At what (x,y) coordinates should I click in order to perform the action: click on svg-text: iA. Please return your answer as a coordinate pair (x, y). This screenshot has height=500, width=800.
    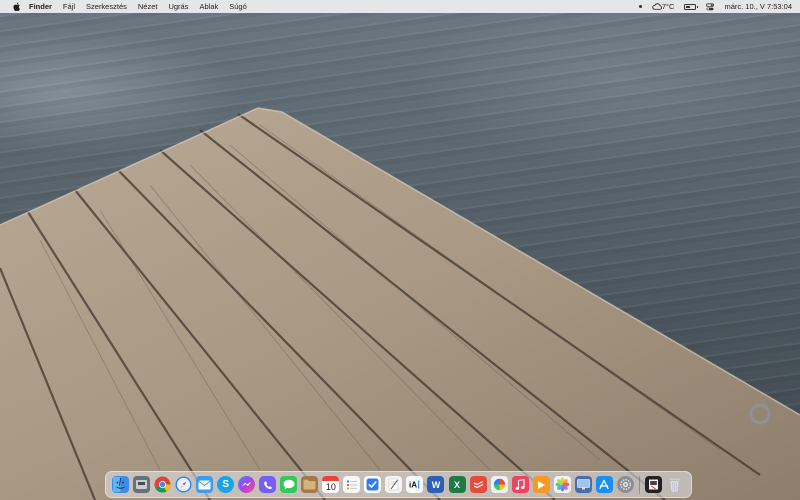
    Looking at the image, I should click on (413, 485).